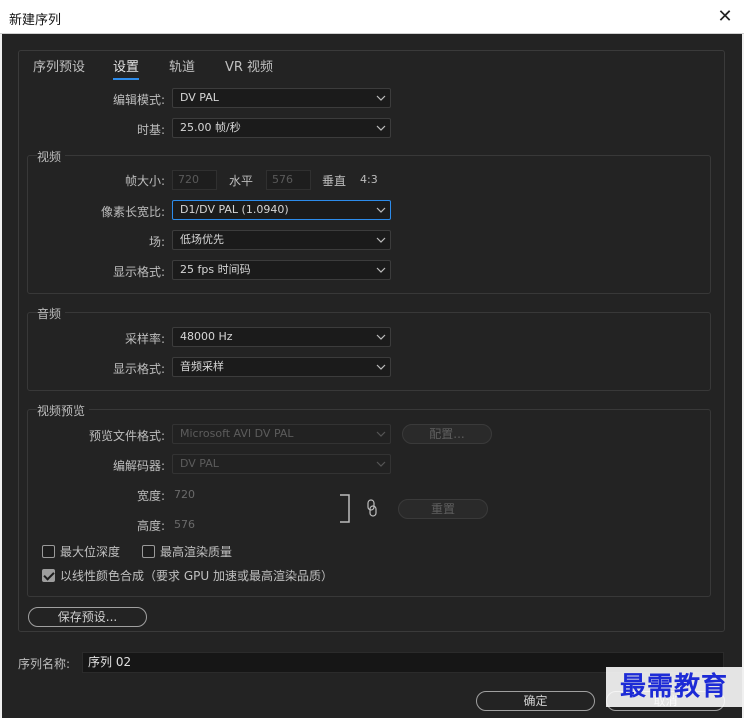  I want to click on close-icon: ✕, so click(725, 17).